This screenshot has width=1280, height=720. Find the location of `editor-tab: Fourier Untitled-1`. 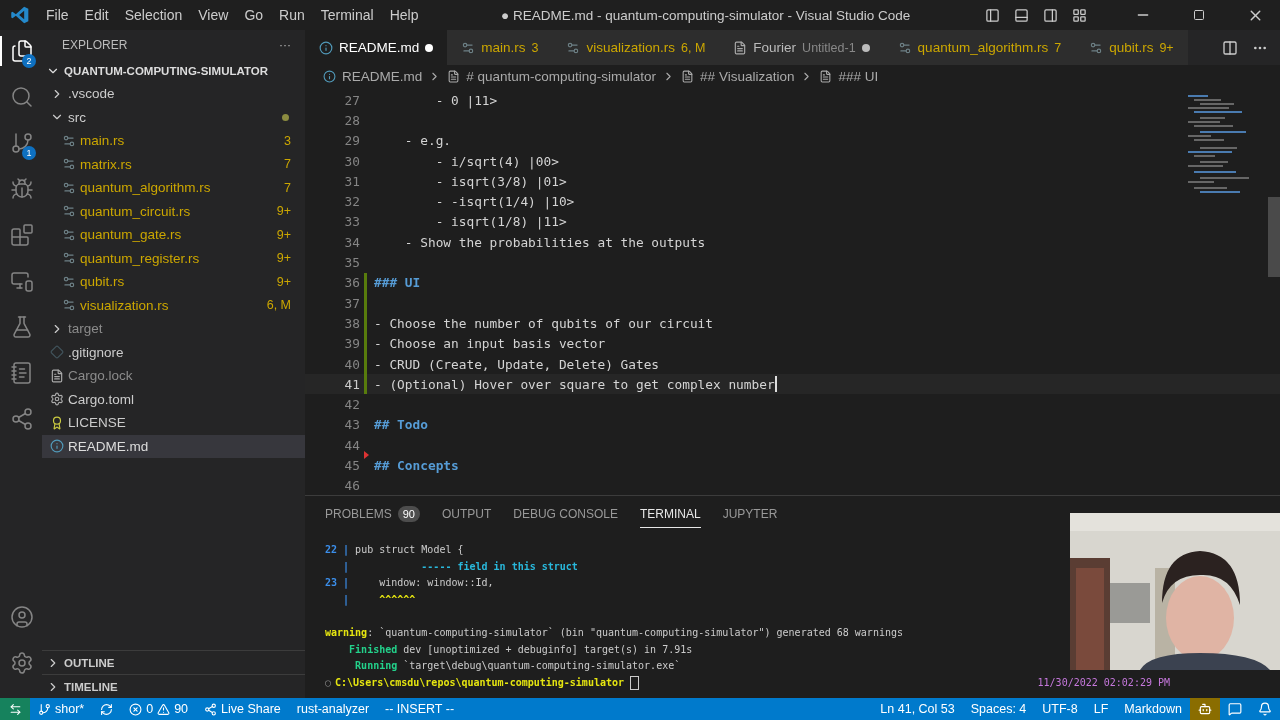

editor-tab: Fourier Untitled-1 is located at coordinates (801, 47).